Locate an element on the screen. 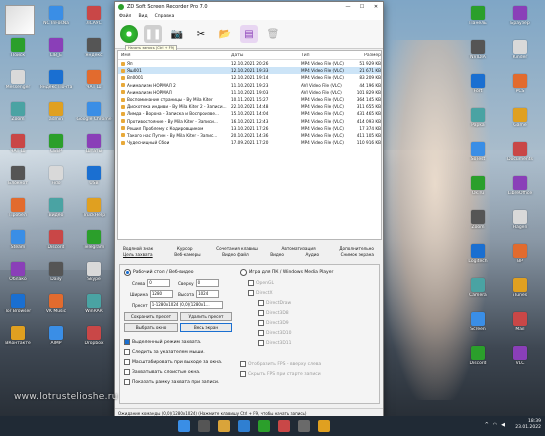 This screenshot has width=545, height=436. left-input: 0 is located at coordinates (159, 283).